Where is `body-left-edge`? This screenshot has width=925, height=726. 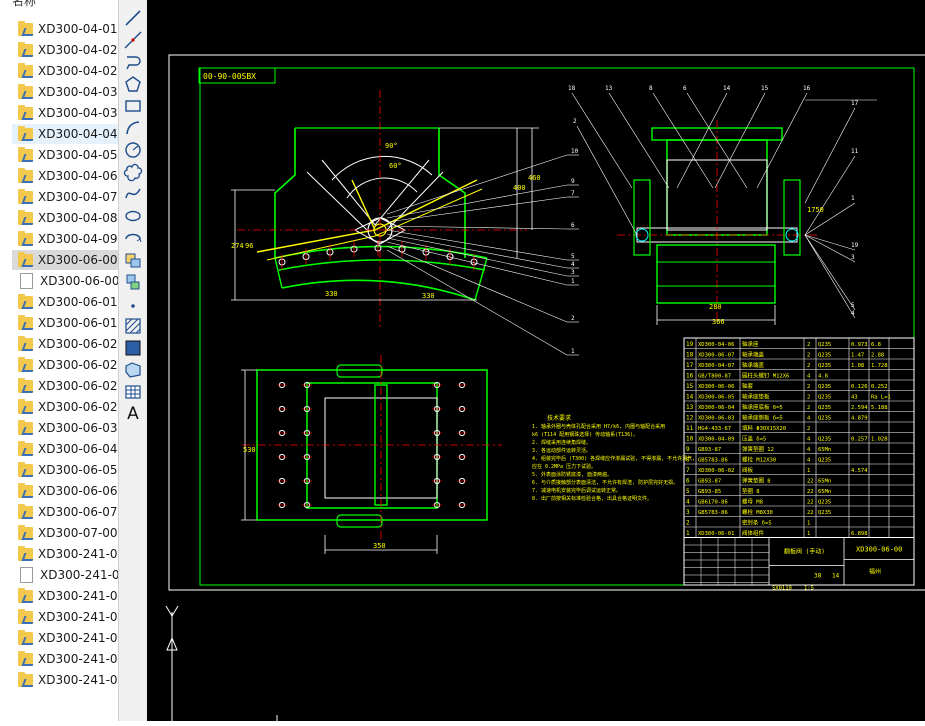
body-left-edge is located at coordinates (278, 273).